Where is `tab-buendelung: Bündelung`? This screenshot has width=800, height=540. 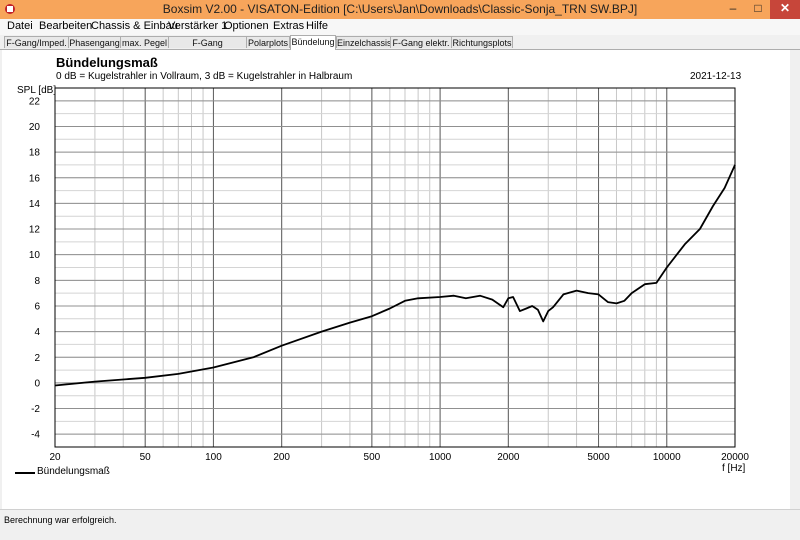 tab-buendelung: Bündelung is located at coordinates (313, 42).